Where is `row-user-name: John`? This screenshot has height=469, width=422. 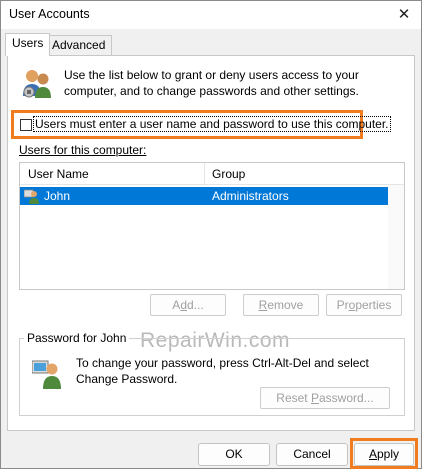
row-user-name: John is located at coordinates (57, 196).